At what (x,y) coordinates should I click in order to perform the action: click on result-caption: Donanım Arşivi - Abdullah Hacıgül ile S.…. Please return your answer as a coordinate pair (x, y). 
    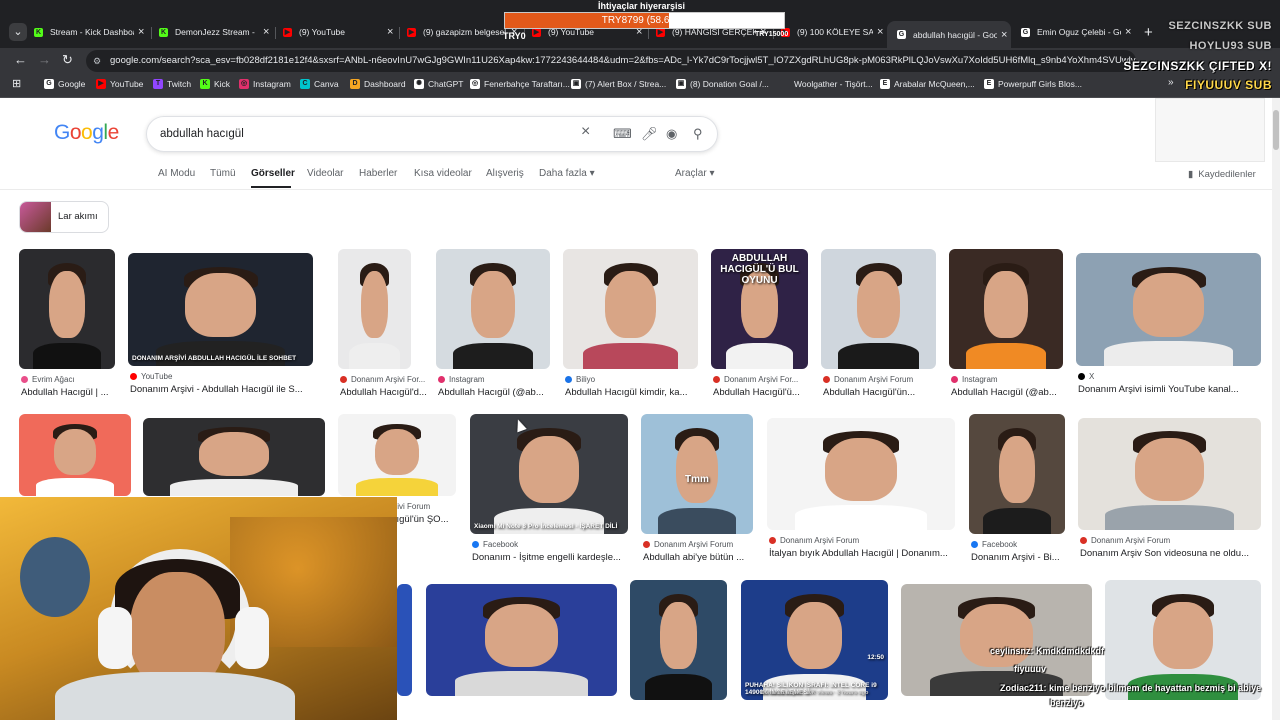
    Looking at the image, I should click on (242, 389).